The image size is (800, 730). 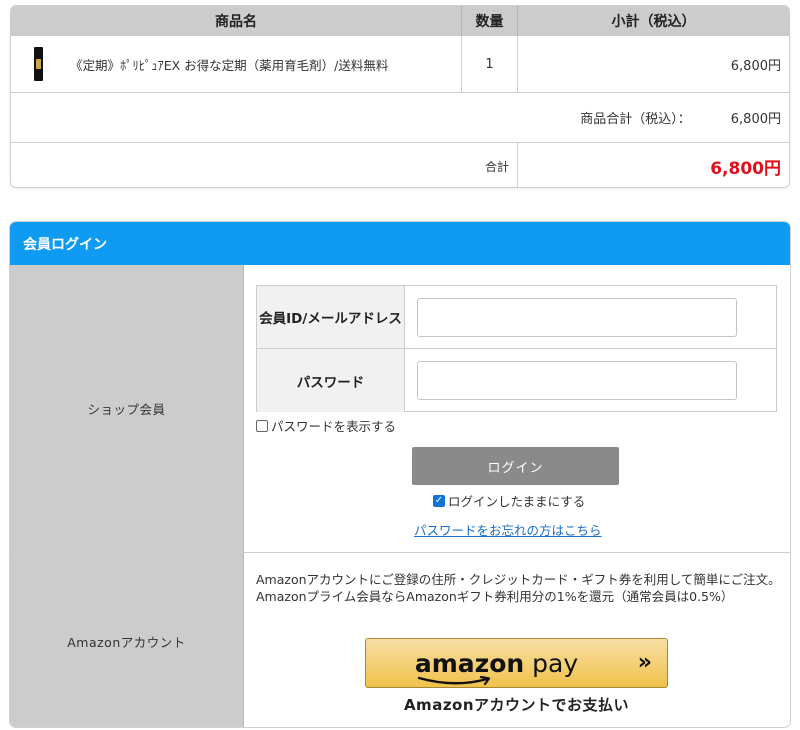 What do you see at coordinates (516, 348) in the screenshot?
I see `login-form-table: 会員ID/メールアドレス パスワード` at bounding box center [516, 348].